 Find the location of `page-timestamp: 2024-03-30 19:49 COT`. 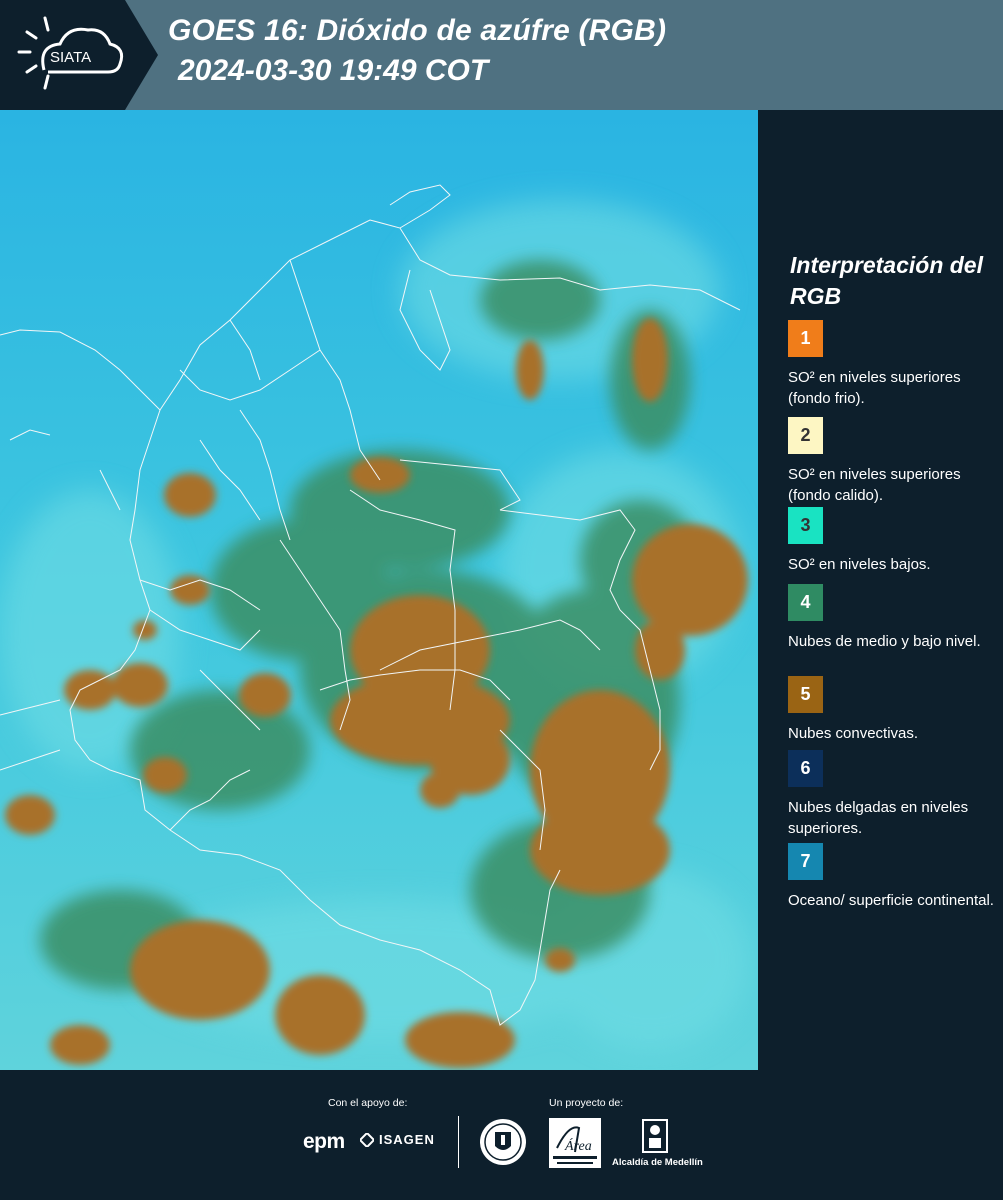

page-timestamp: 2024-03-30 19:49 COT is located at coordinates (333, 70).